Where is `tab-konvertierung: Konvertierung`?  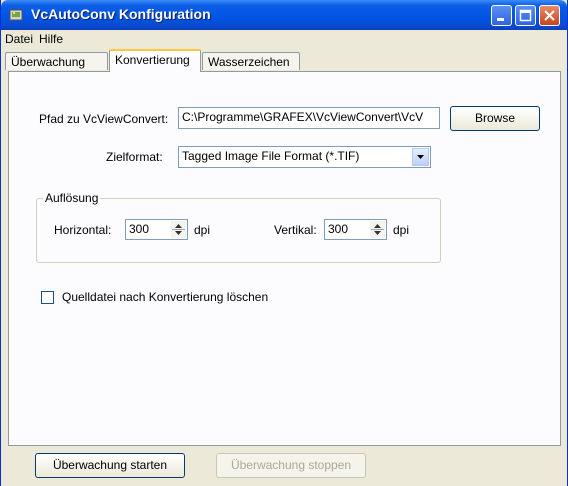
tab-konvertierung: Konvertierung is located at coordinates (155, 60).